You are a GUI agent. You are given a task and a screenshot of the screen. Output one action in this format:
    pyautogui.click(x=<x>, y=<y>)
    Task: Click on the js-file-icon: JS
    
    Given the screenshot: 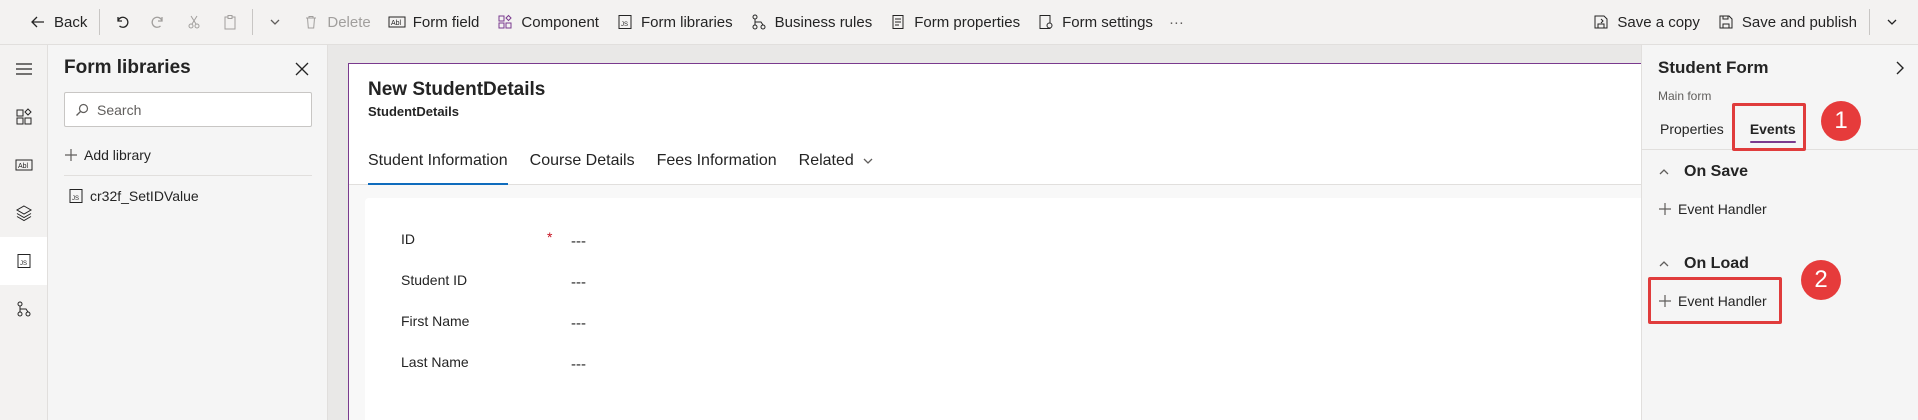 What is the action you would take?
    pyautogui.click(x=23, y=261)
    